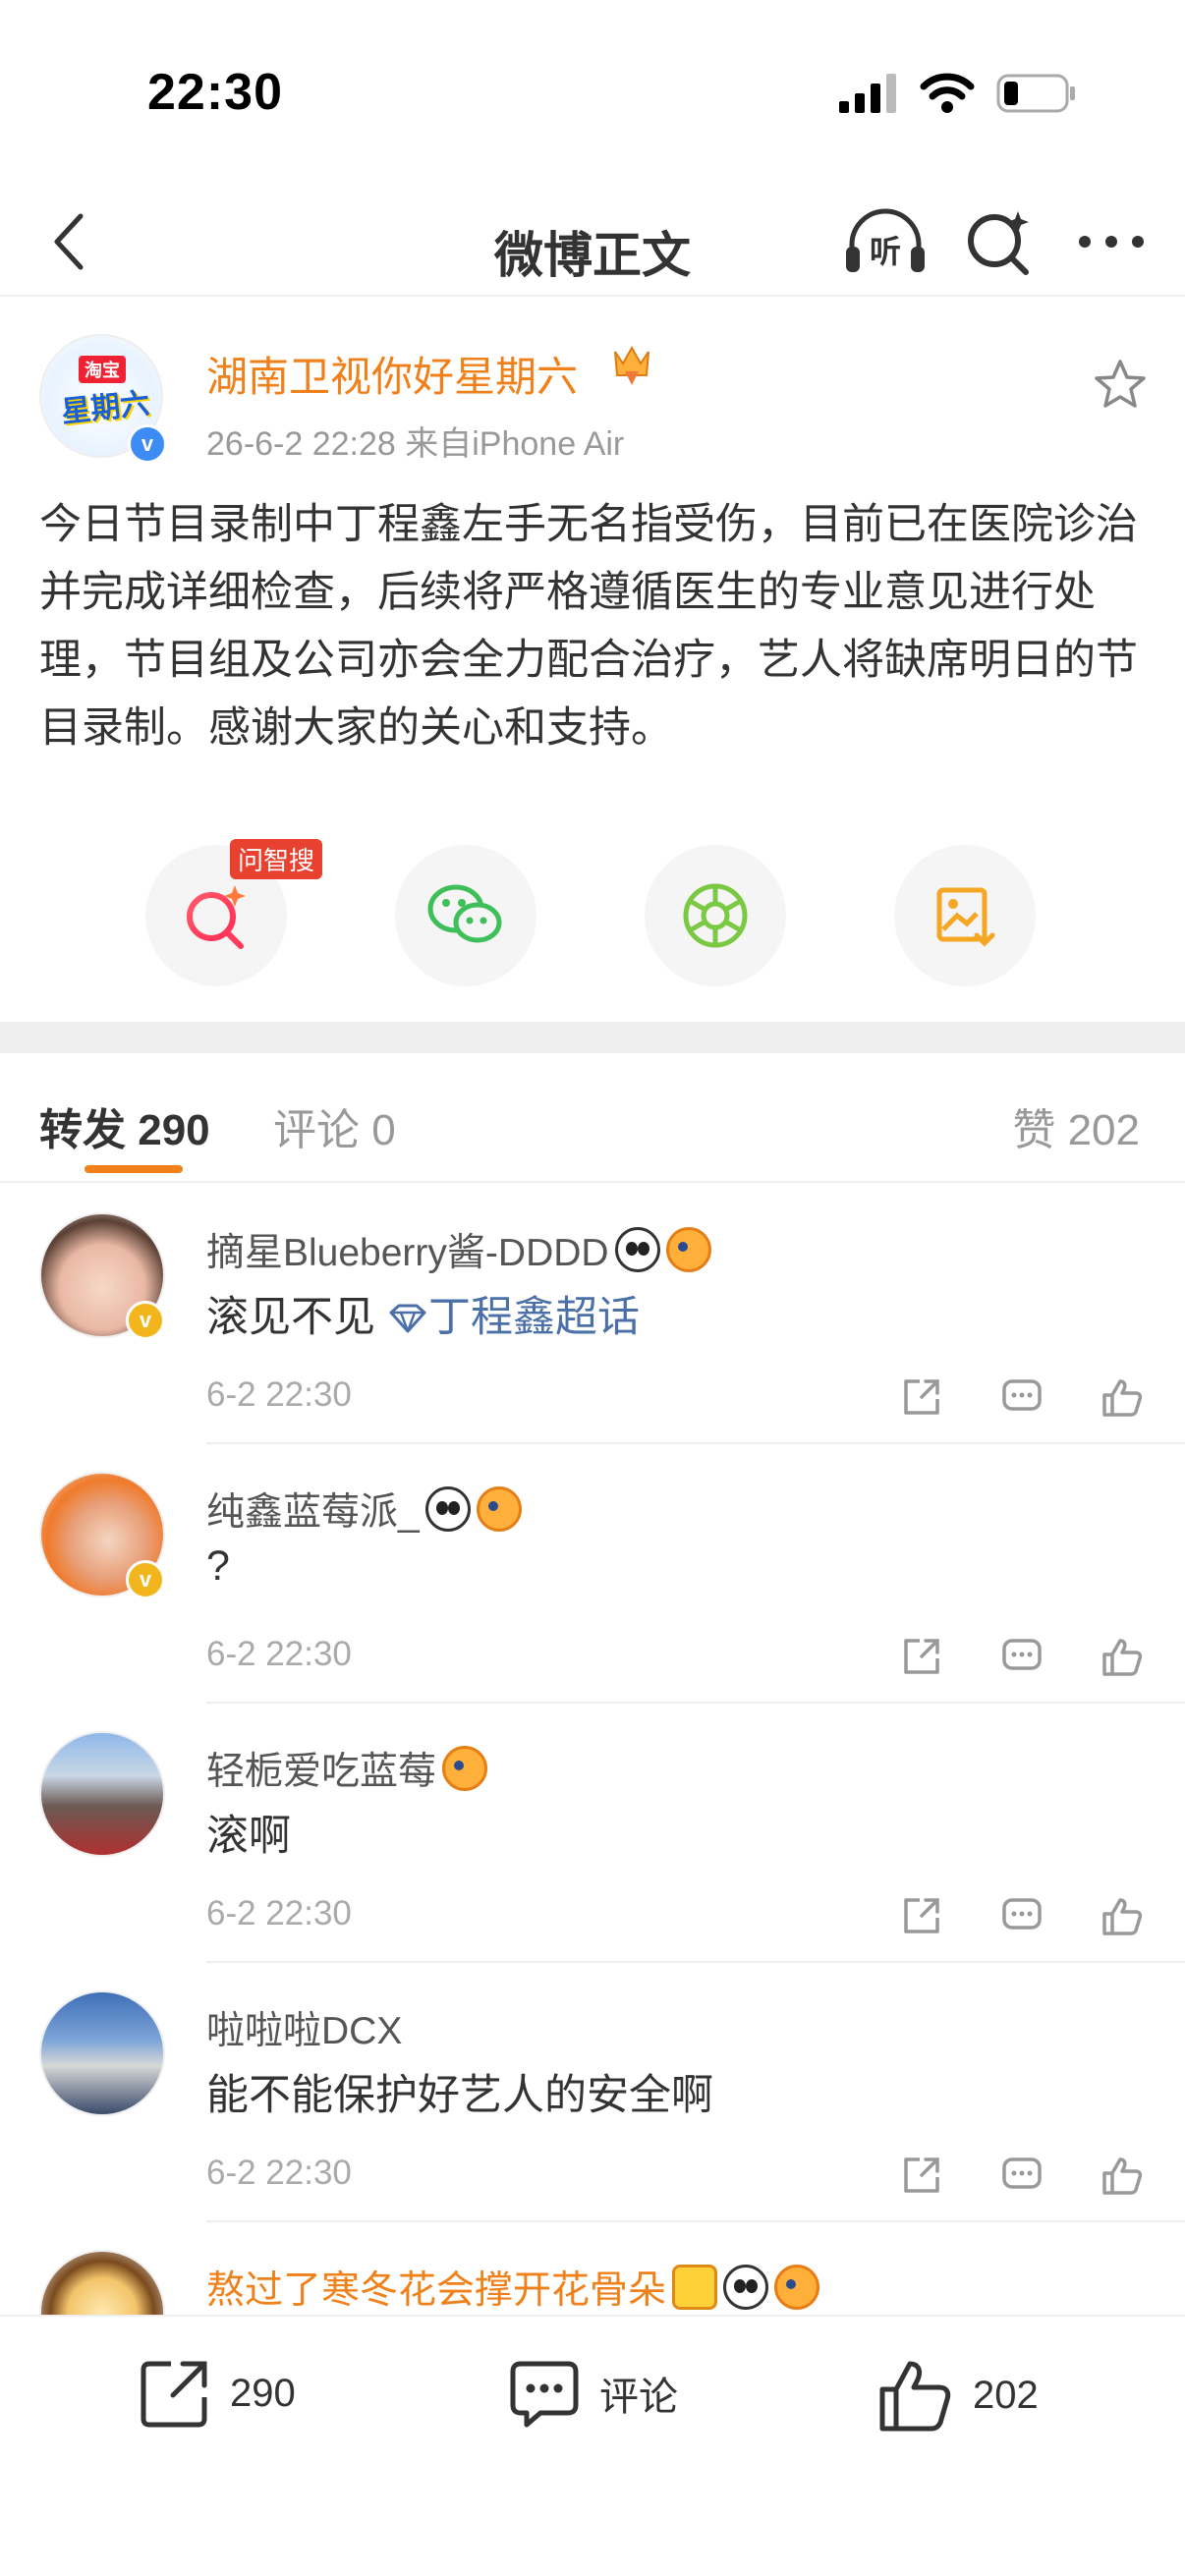  I want to click on tab-reposts: 转发 290, so click(125, 1125).